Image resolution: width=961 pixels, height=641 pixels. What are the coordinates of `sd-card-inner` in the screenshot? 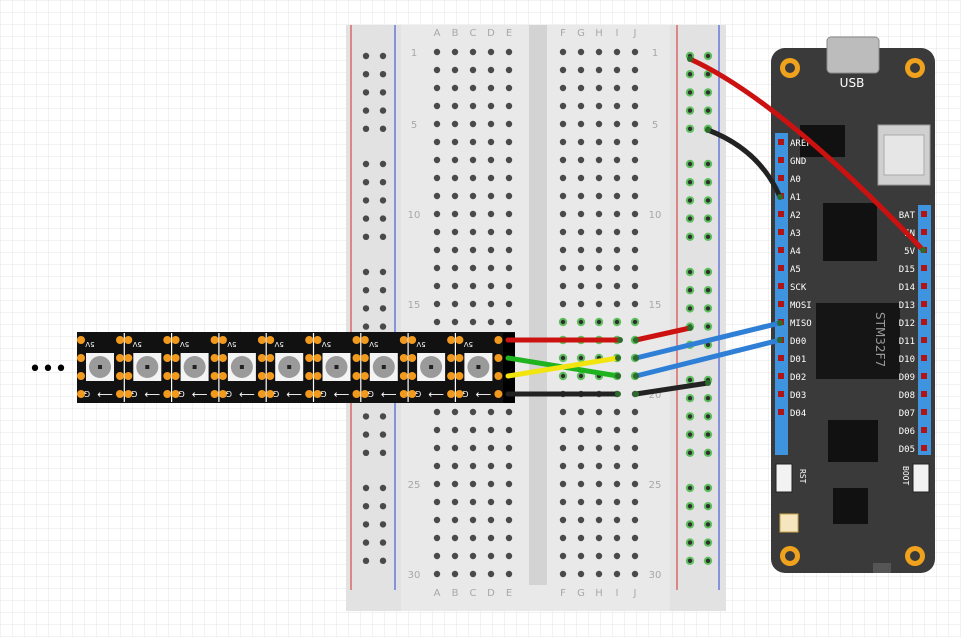 It's located at (904, 155).